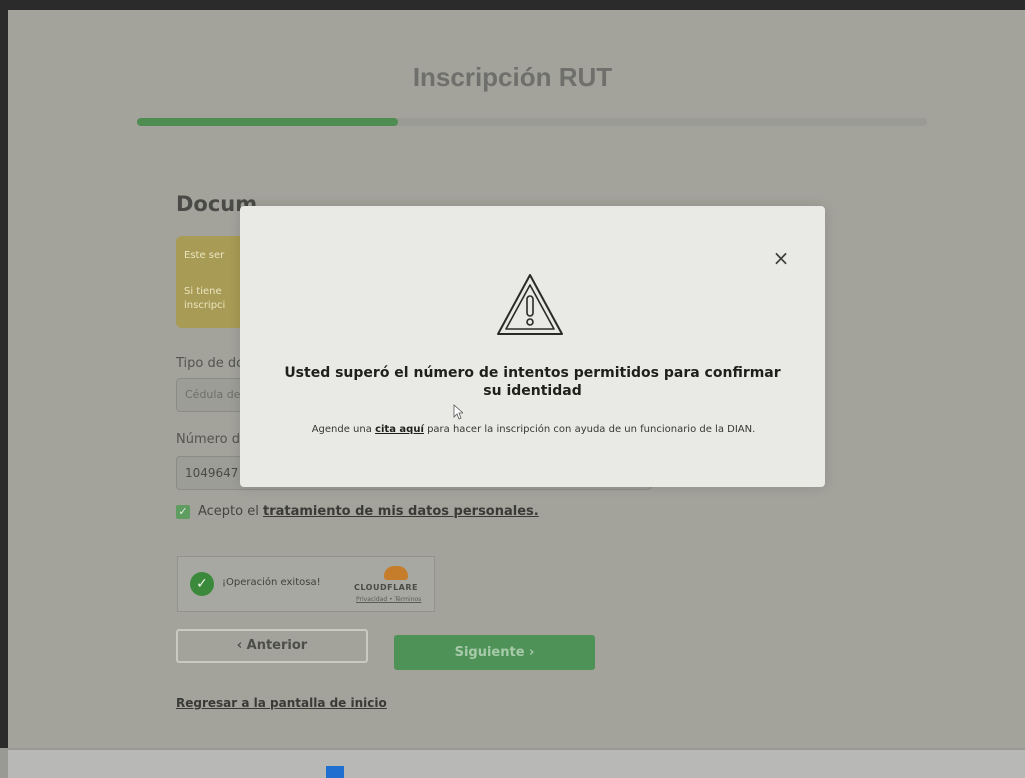  Describe the element at coordinates (532, 122) in the screenshot. I see `progress-bar` at that location.